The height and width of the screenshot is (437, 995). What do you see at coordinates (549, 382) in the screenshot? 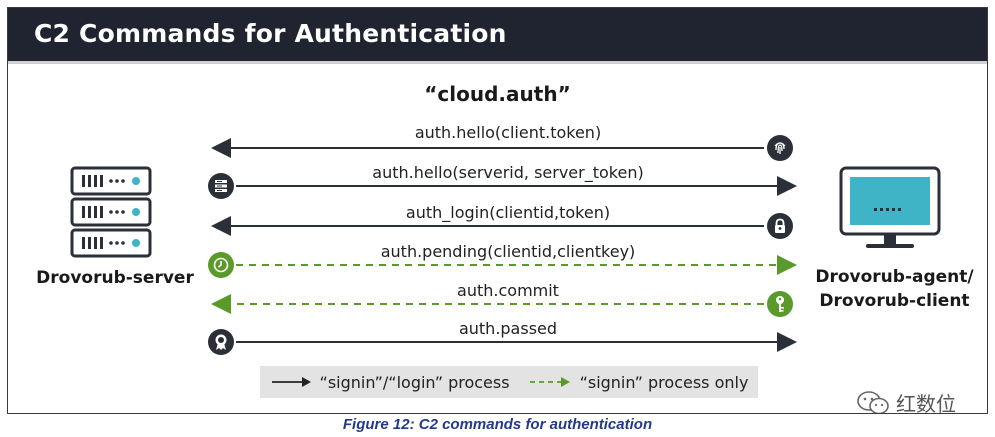
I see `legend-dashed-arrow` at bounding box center [549, 382].